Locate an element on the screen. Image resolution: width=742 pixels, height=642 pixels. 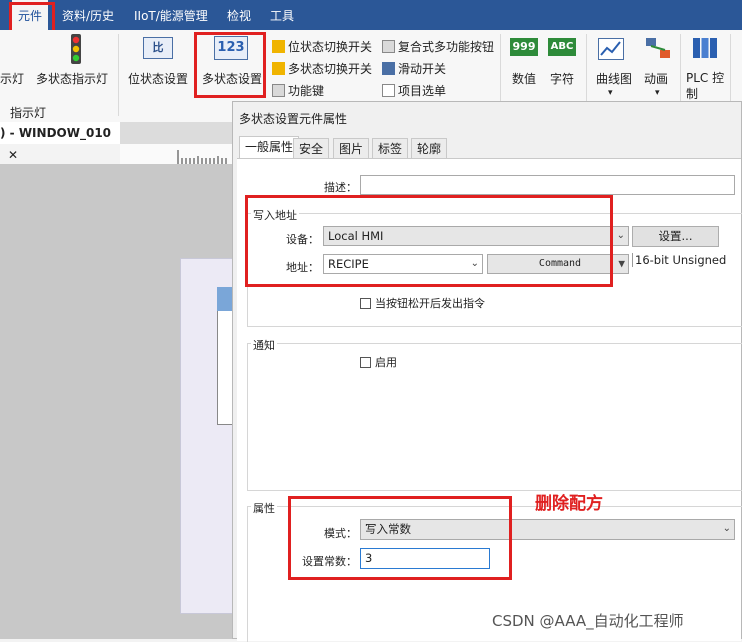
command-select: Command ▼ is located at coordinates (558, 264).